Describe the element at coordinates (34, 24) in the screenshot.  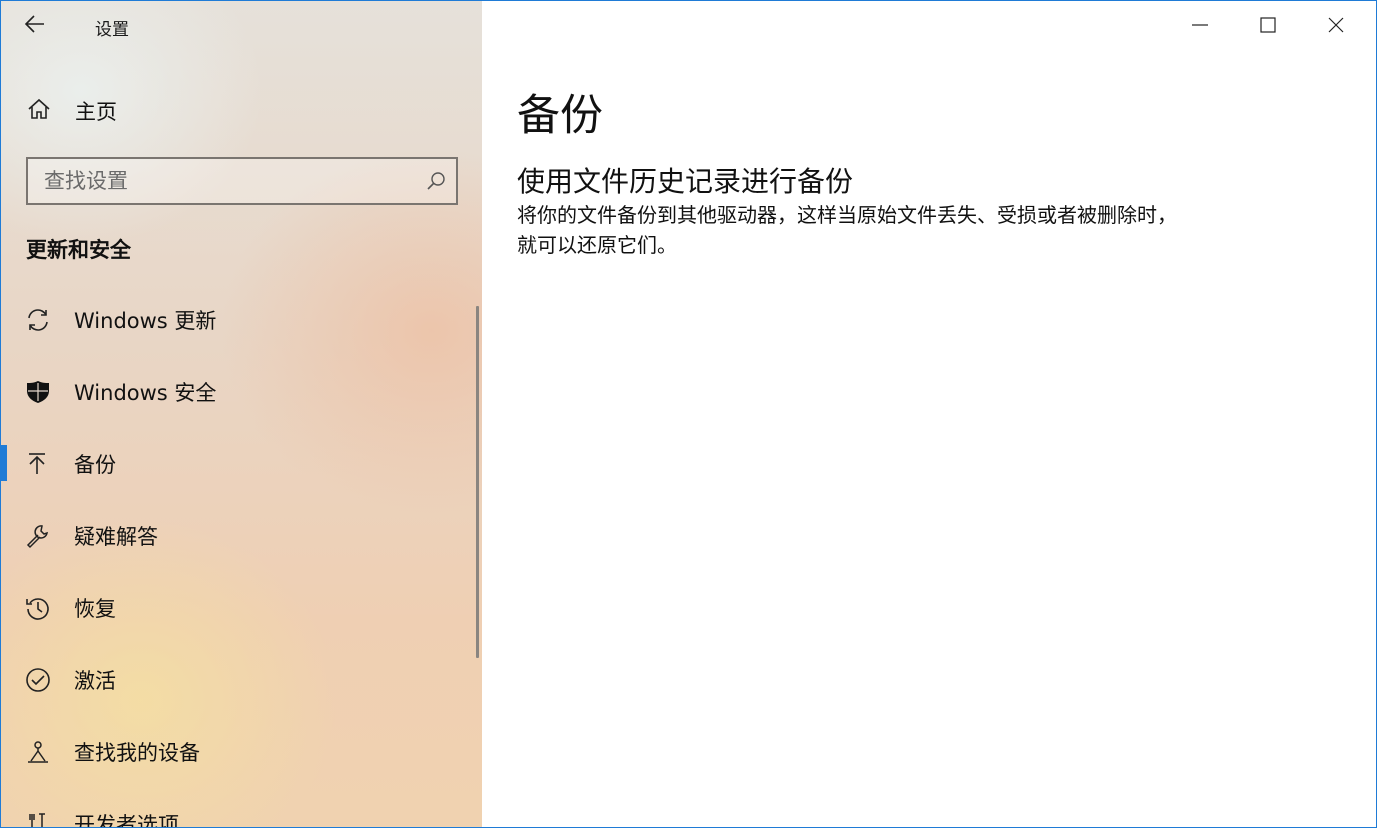
I see `back-arrow-icon` at that location.